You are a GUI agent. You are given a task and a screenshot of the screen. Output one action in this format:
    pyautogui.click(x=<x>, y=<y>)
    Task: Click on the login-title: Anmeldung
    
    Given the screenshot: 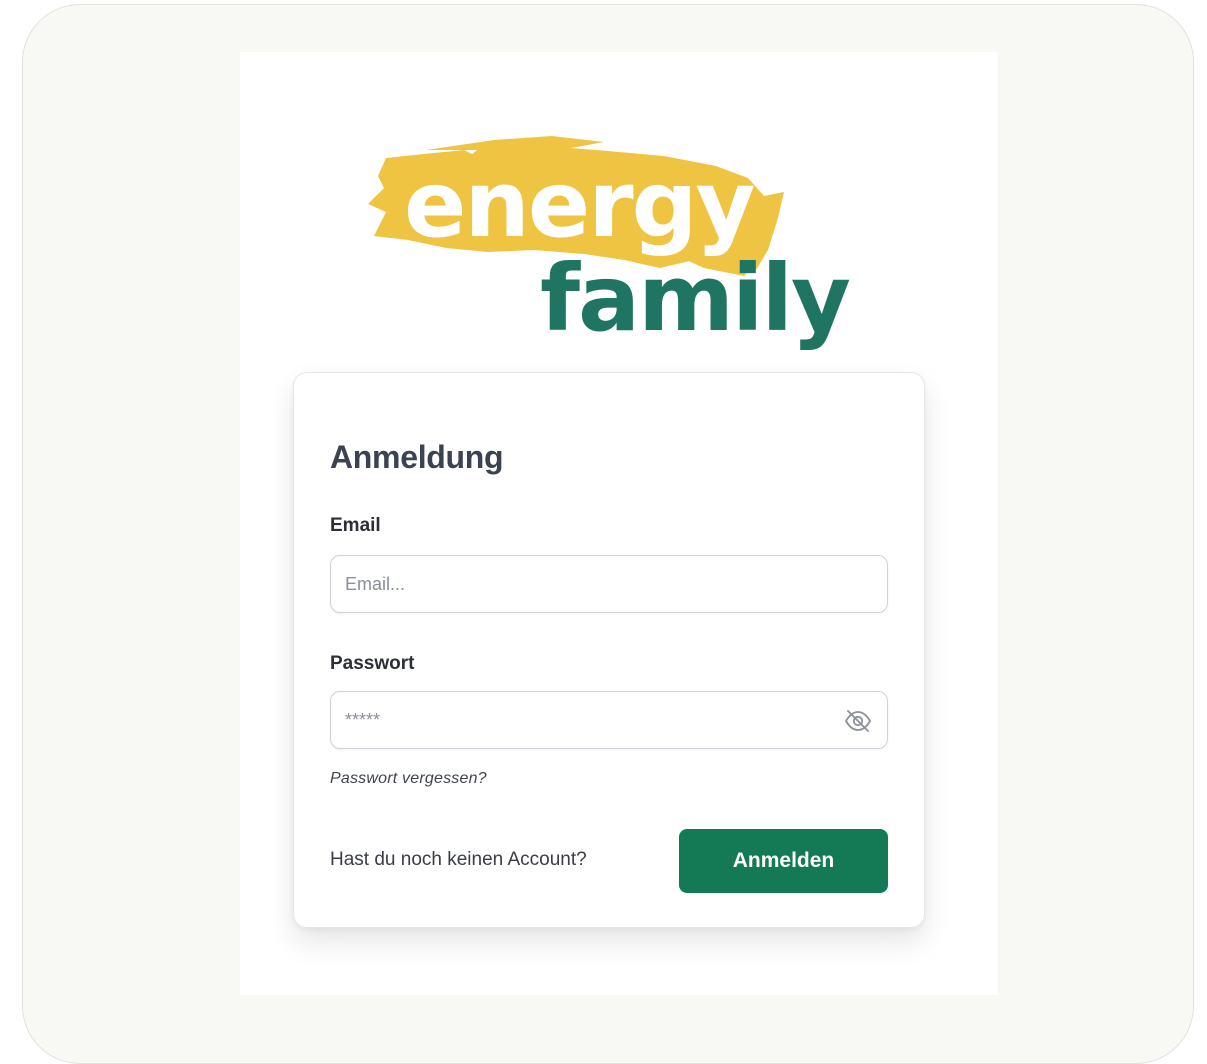 What is the action you would take?
    pyautogui.click(x=417, y=457)
    